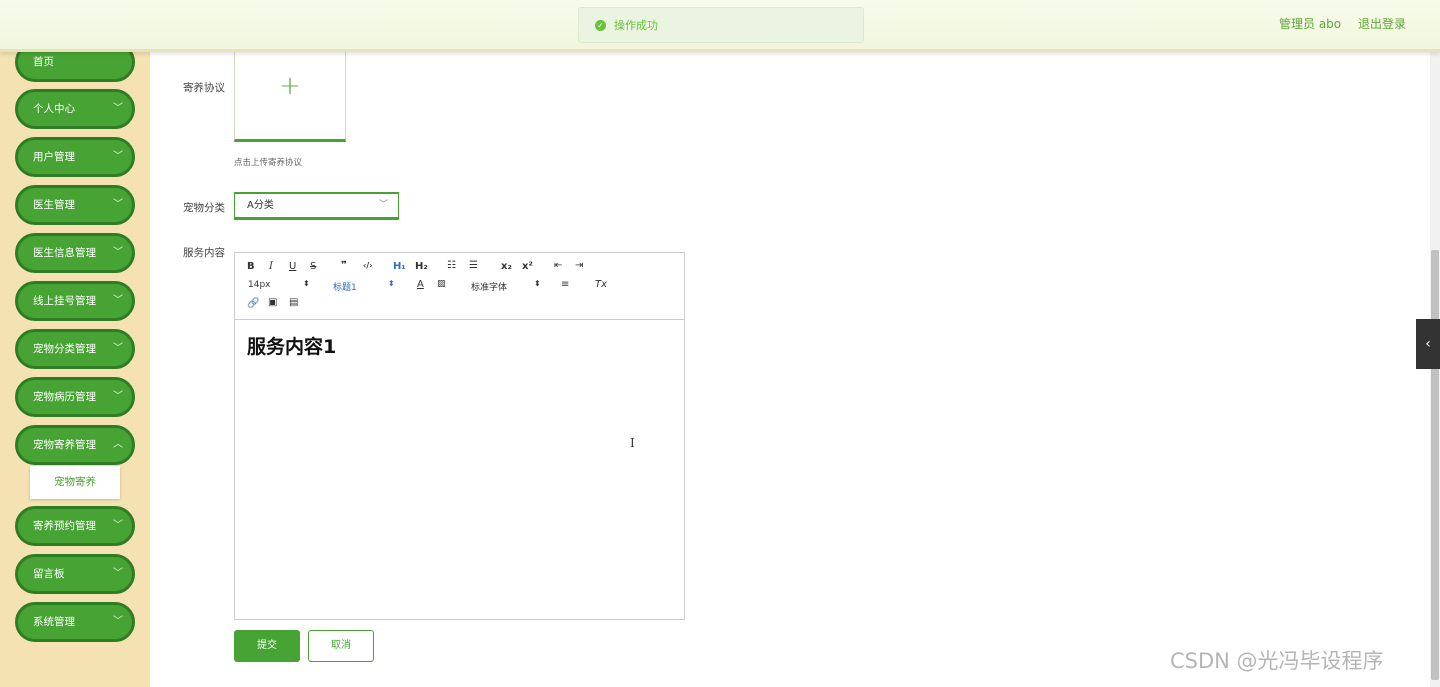  Describe the element at coordinates (579, 265) in the screenshot. I see `indent-icon: ⇥` at that location.